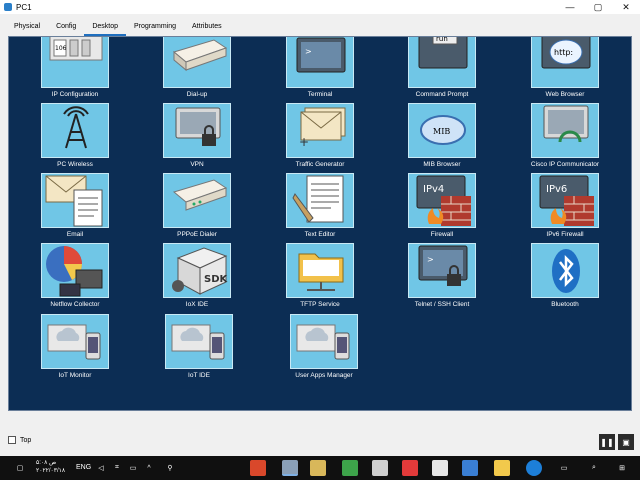  What do you see at coordinates (440, 468) in the screenshot?
I see `mail-icon` at bounding box center [440, 468].